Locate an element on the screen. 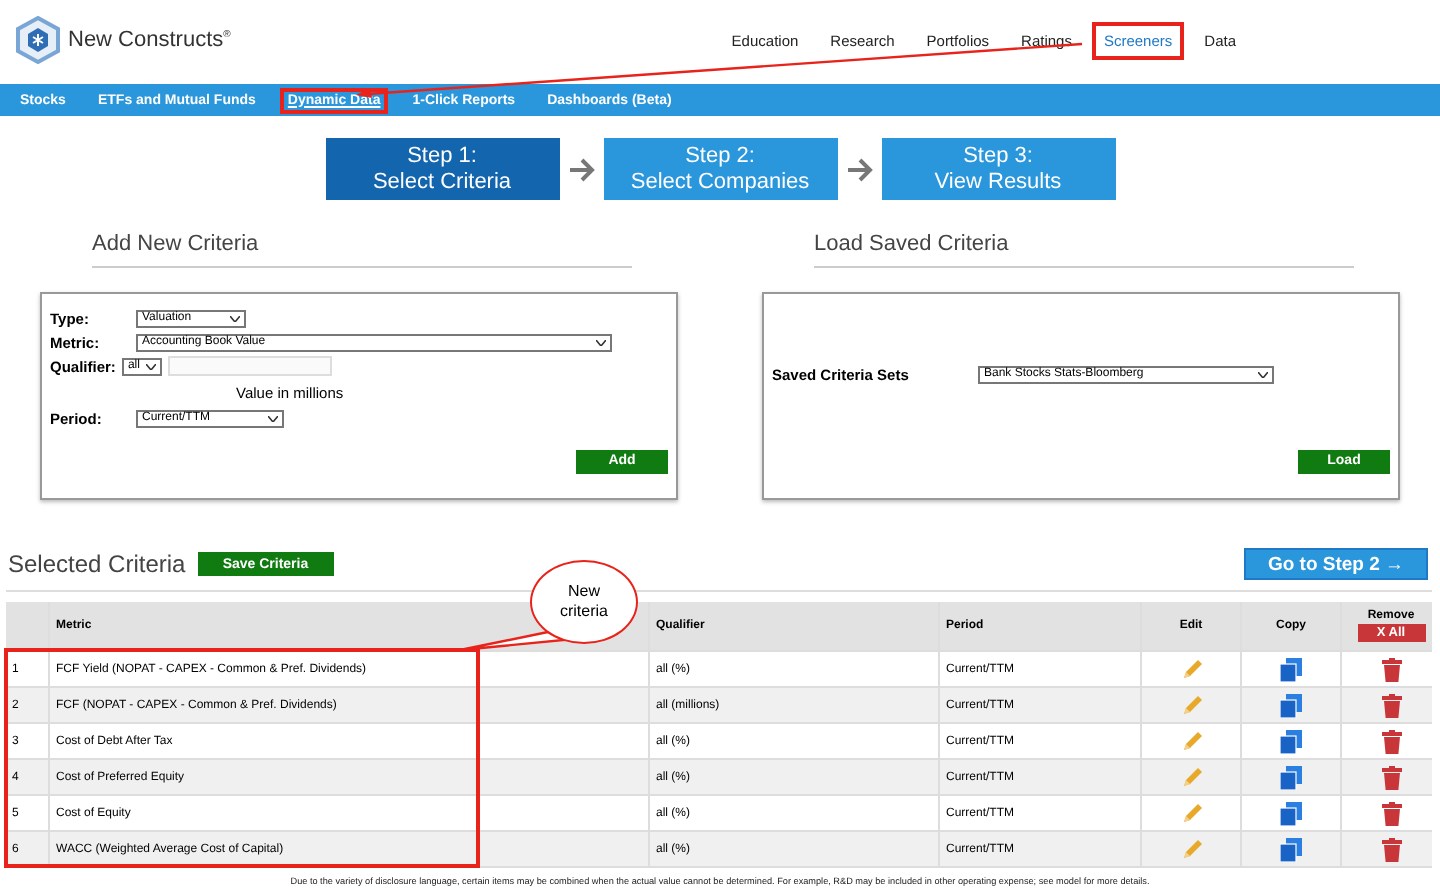 This screenshot has width=1440, height=896. section-heading: Selected Criteria is located at coordinates (97, 564).